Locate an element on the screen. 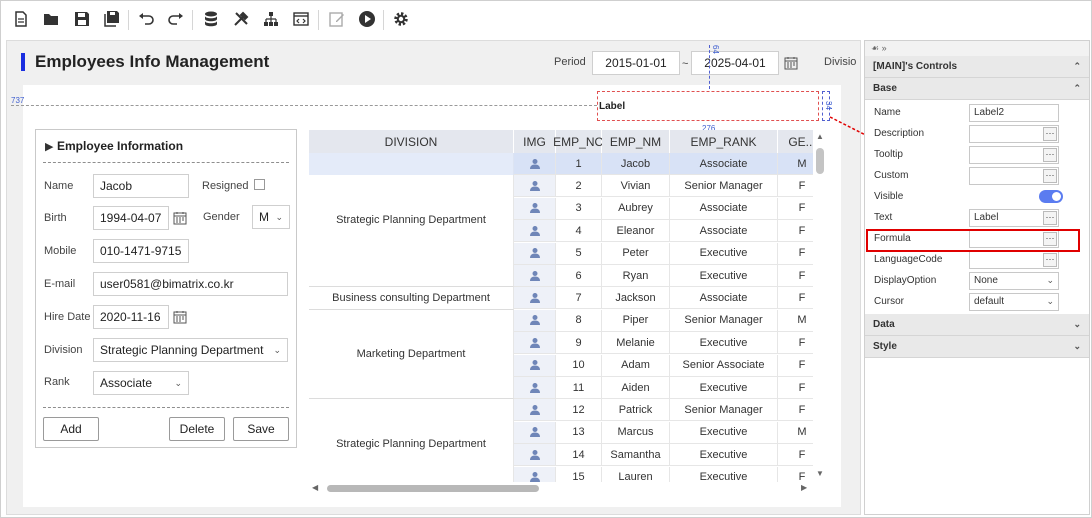 The image size is (1092, 518). prop-name: Visible is located at coordinates (889, 196).